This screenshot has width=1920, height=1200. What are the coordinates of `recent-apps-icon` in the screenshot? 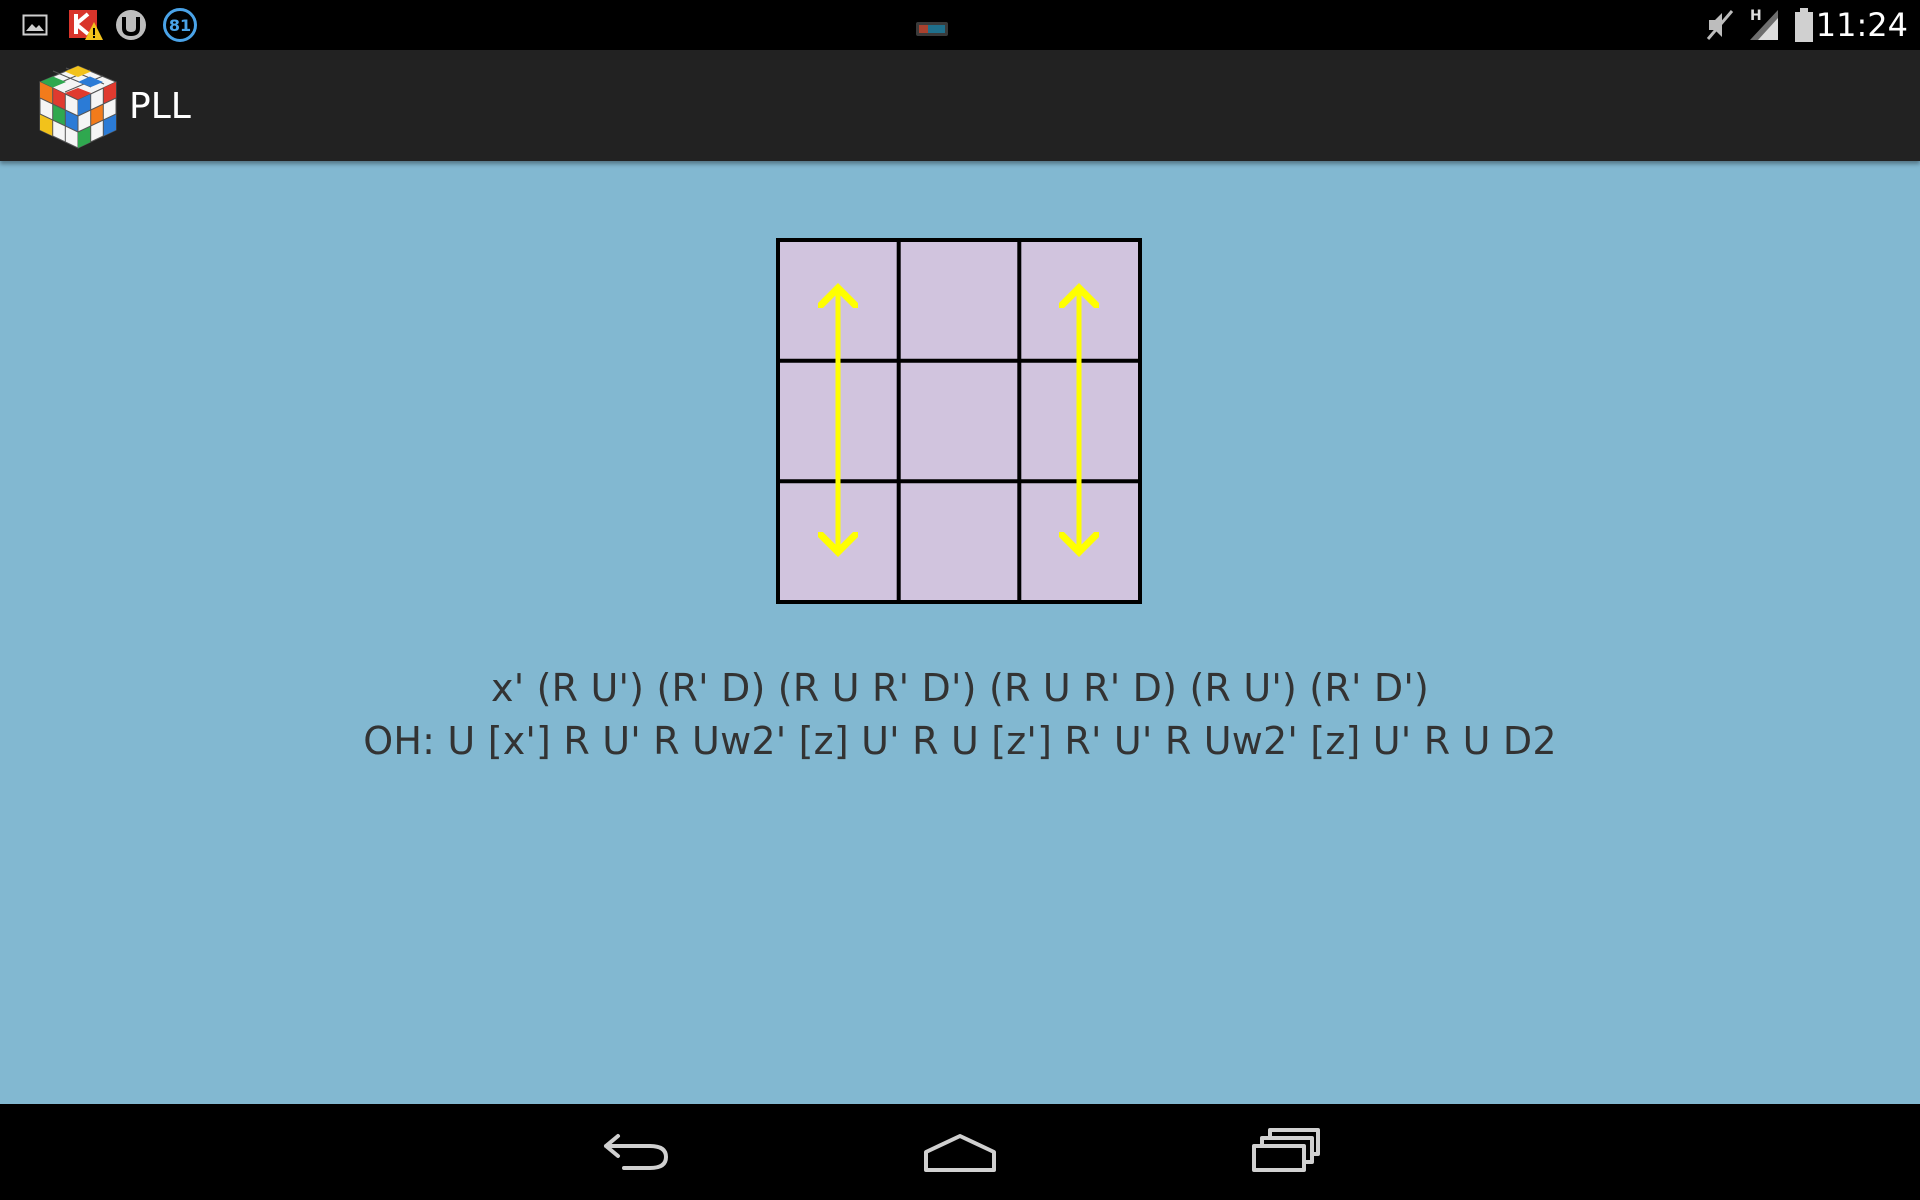 It's located at (1286, 1150).